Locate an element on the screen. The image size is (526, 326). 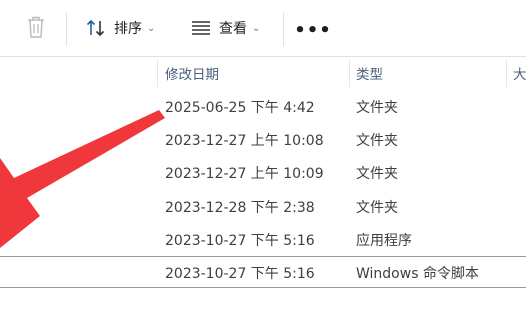
type-cell: Windows 命令脚本 is located at coordinates (417, 274).